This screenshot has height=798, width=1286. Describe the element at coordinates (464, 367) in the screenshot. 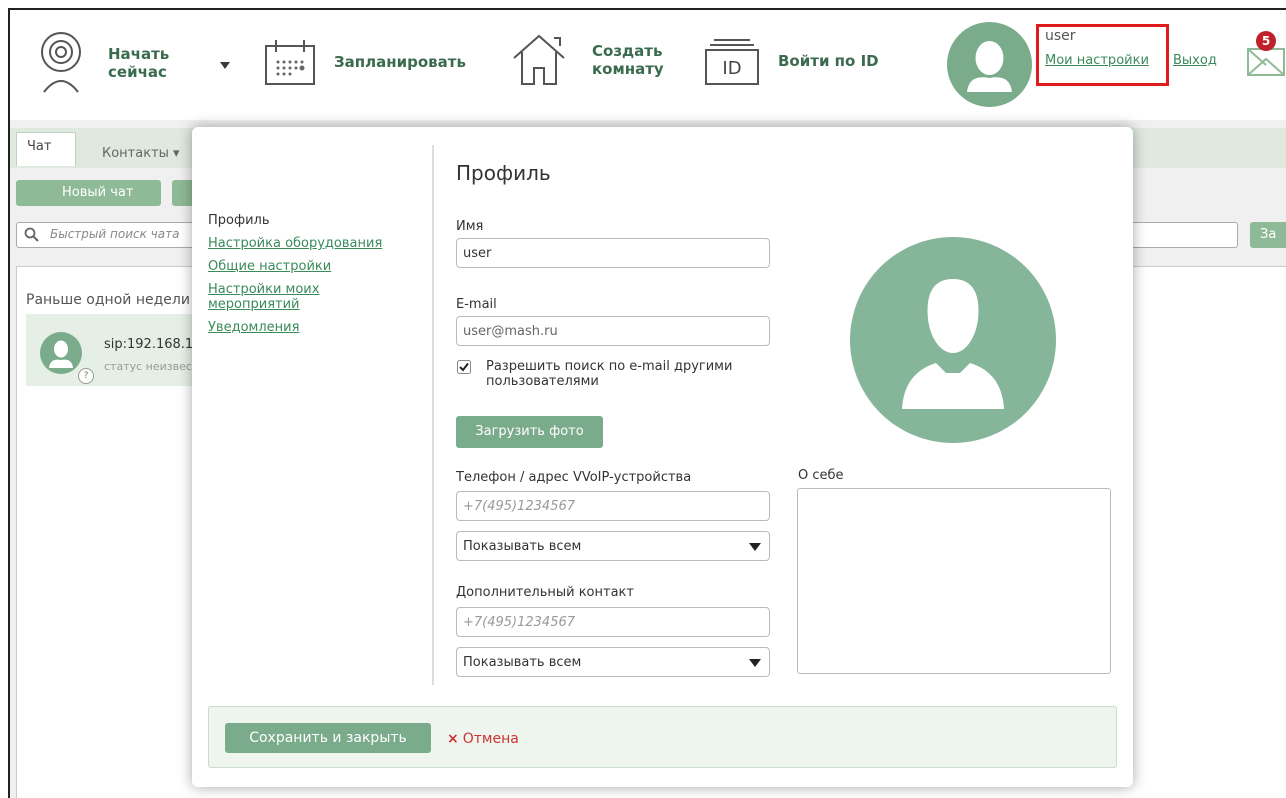

I see `allow-search-checkbox` at that location.